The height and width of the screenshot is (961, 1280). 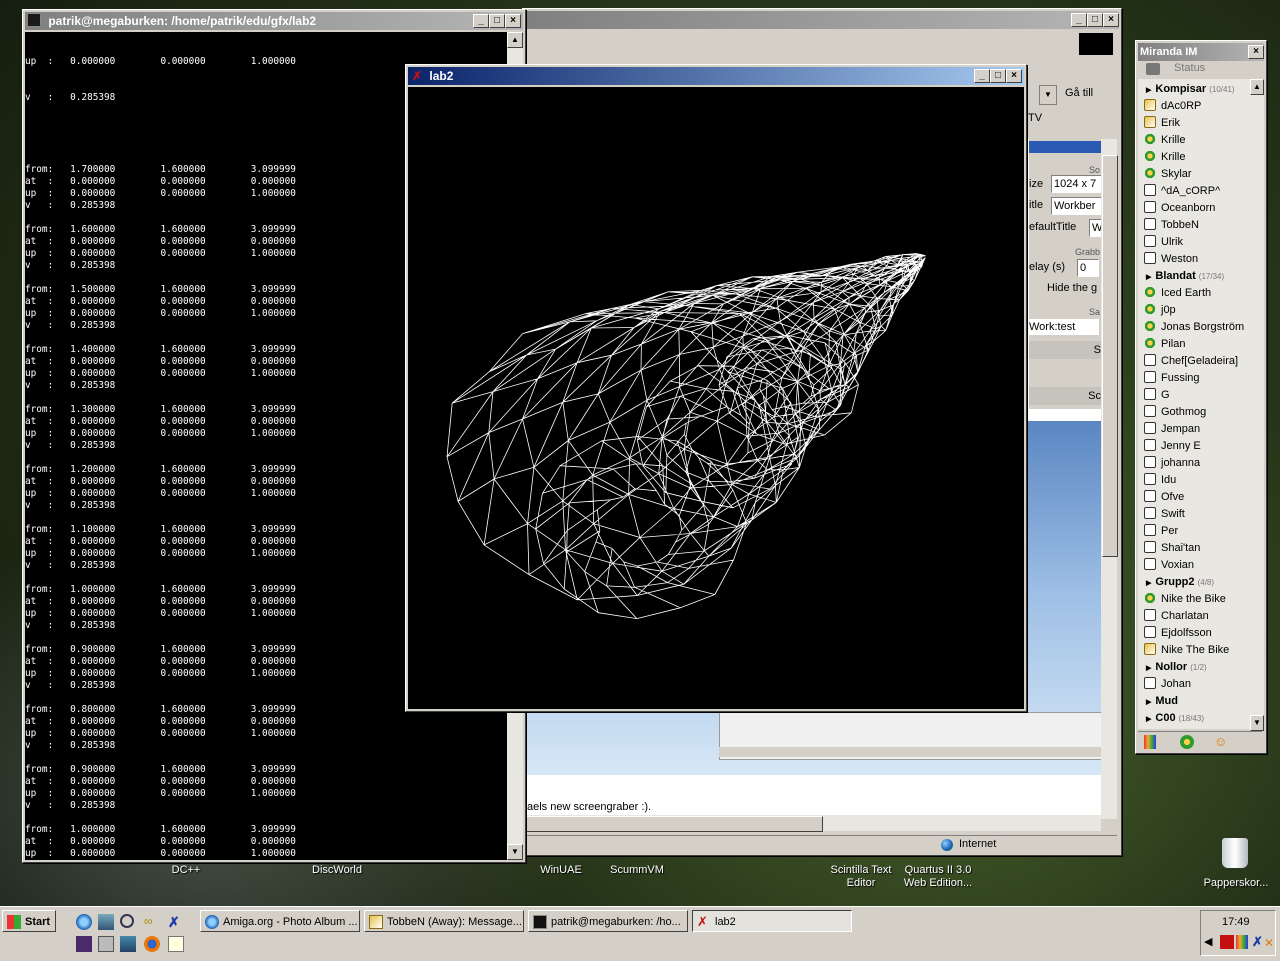 I want to click on sc-button: Sc, so click(x=1065, y=396).